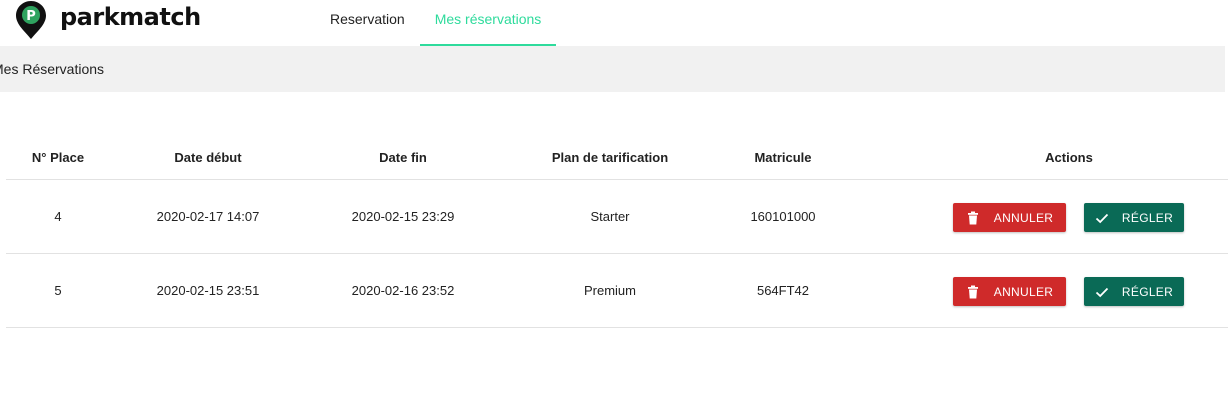  What do you see at coordinates (31, 16) in the screenshot?
I see `svg-text: P` at bounding box center [31, 16].